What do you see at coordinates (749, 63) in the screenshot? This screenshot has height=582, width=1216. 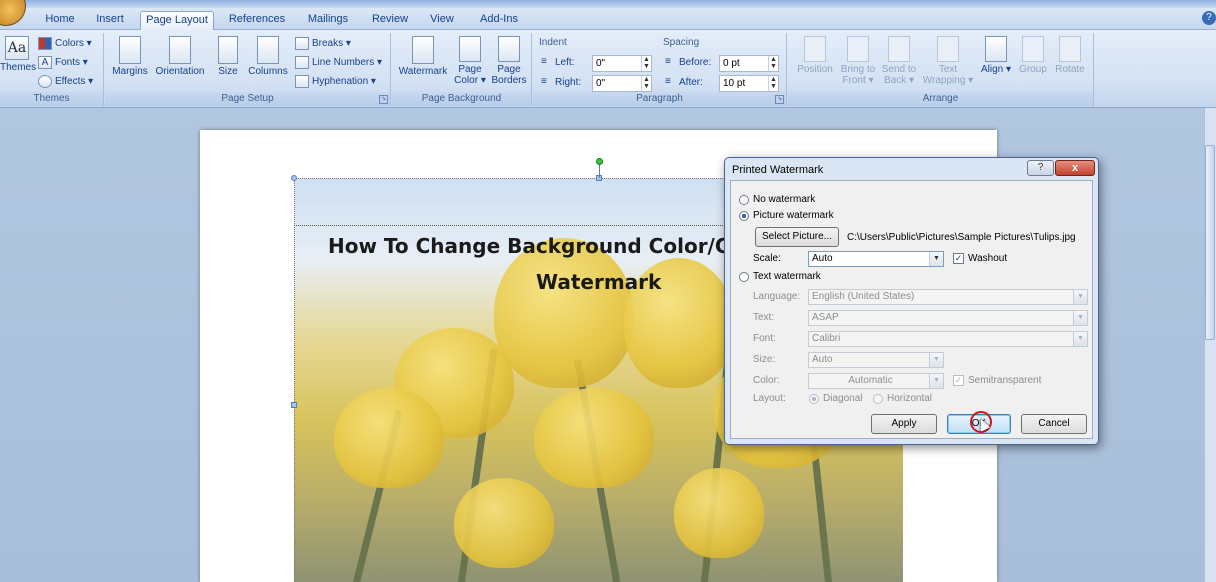 I see `spacing-before-input: 0 pt ▲ ▼` at bounding box center [749, 63].